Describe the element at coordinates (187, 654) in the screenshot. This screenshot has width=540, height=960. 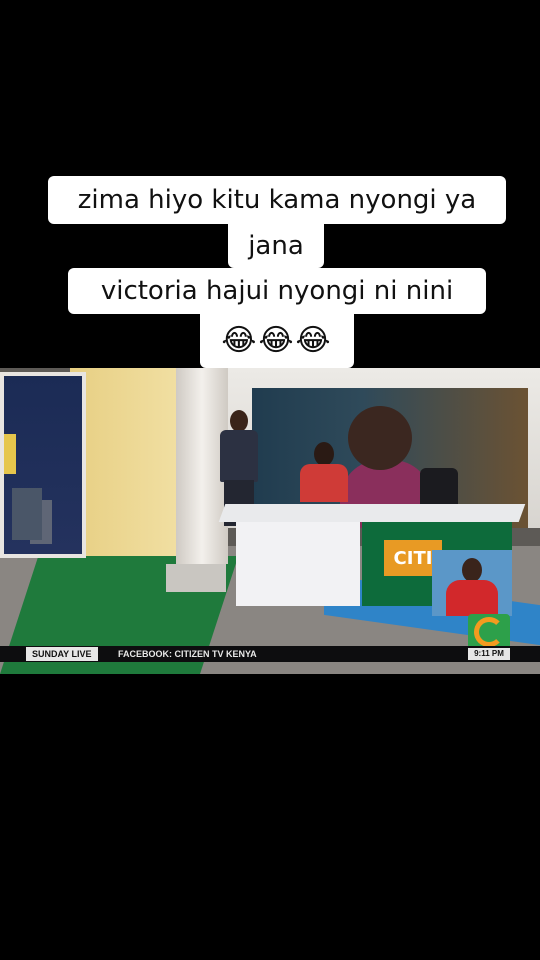
I see `ticker-text: FACEBOOK: CITIZEN TV KENYA` at that location.